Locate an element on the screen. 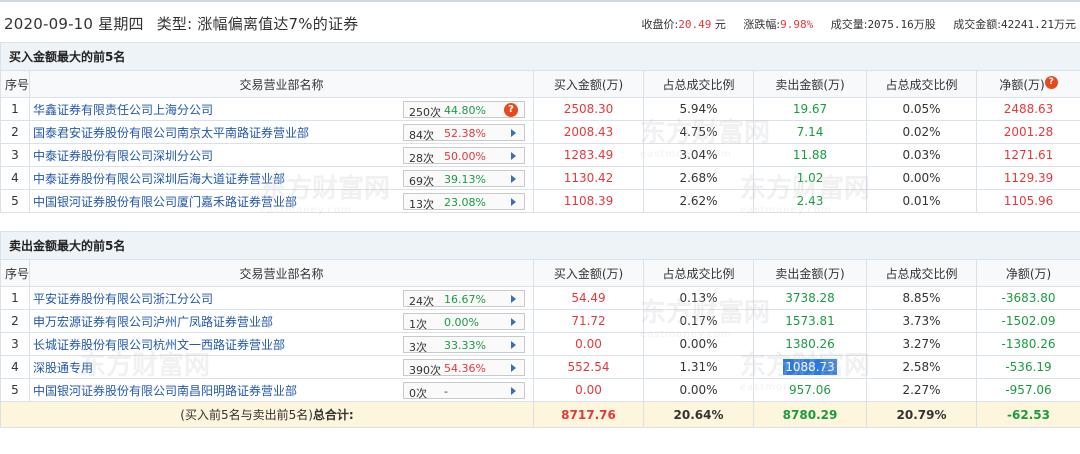 This screenshot has height=454, width=1080. buy-ratio: 5.94% is located at coordinates (698, 109).